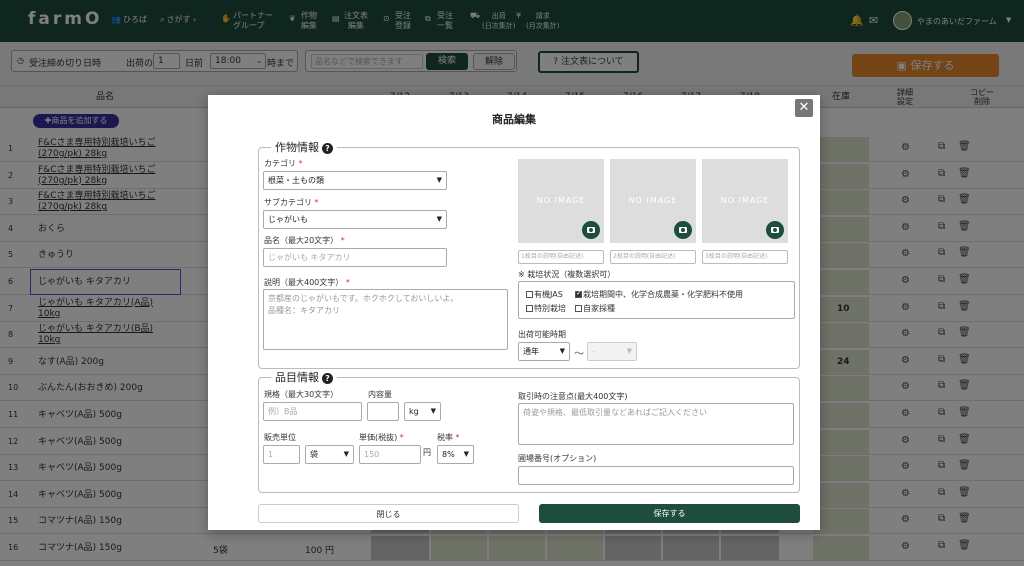 This screenshot has height=566, width=1024. I want to click on desc-label: 説明（最大400文字） *, so click(307, 282).